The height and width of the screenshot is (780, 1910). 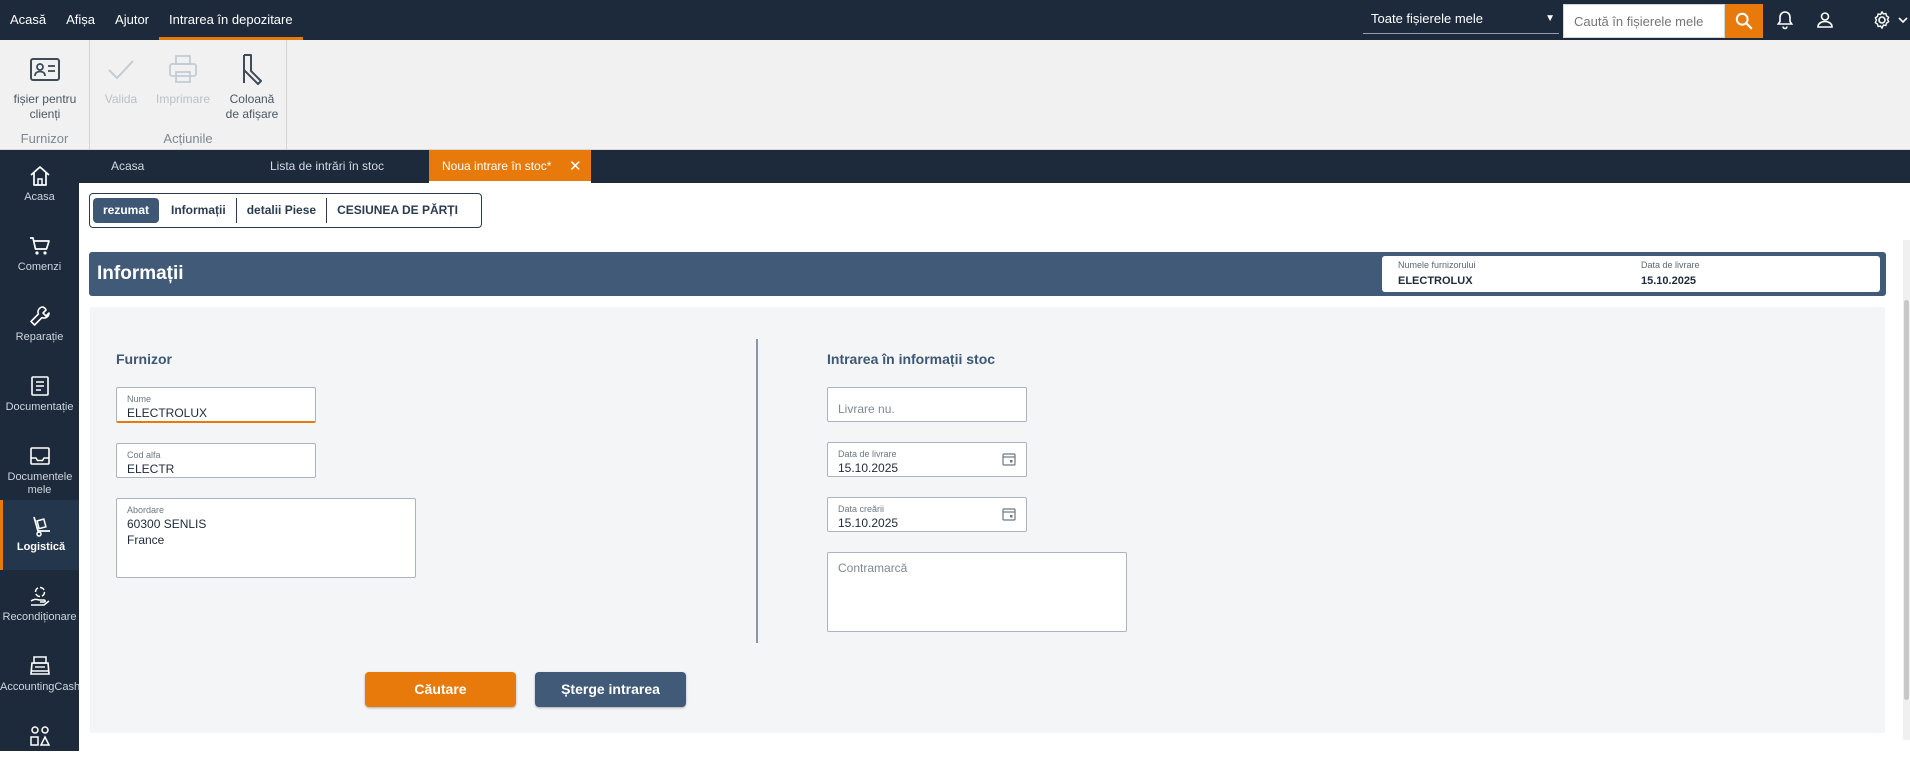 What do you see at coordinates (866, 409) in the screenshot?
I see `delivery-number-placeholder: Livrare nu.` at bounding box center [866, 409].